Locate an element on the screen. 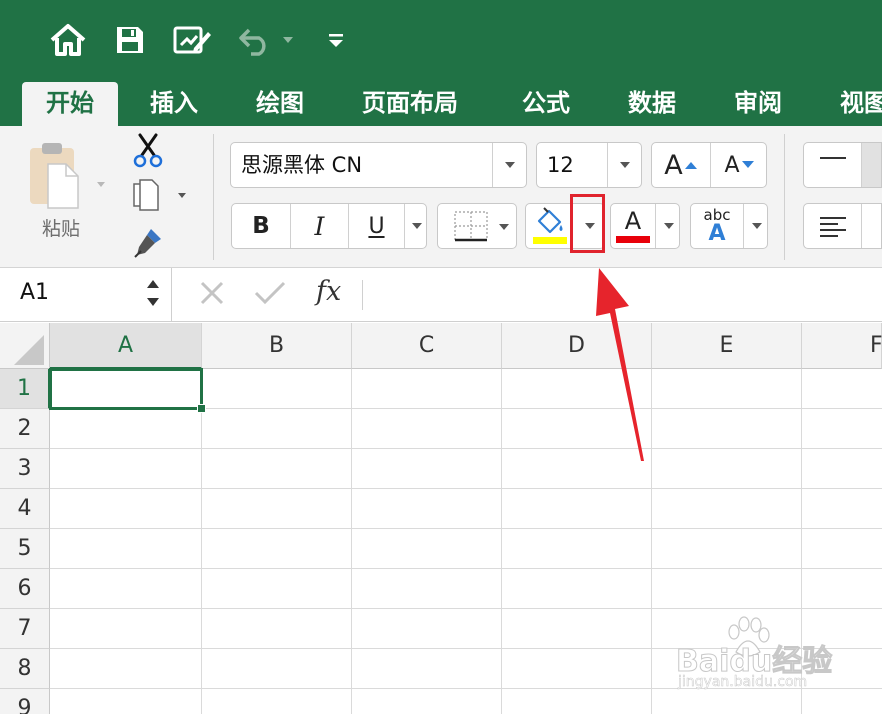 The image size is (882, 714). font-size-dropdown is located at coordinates (624, 165).